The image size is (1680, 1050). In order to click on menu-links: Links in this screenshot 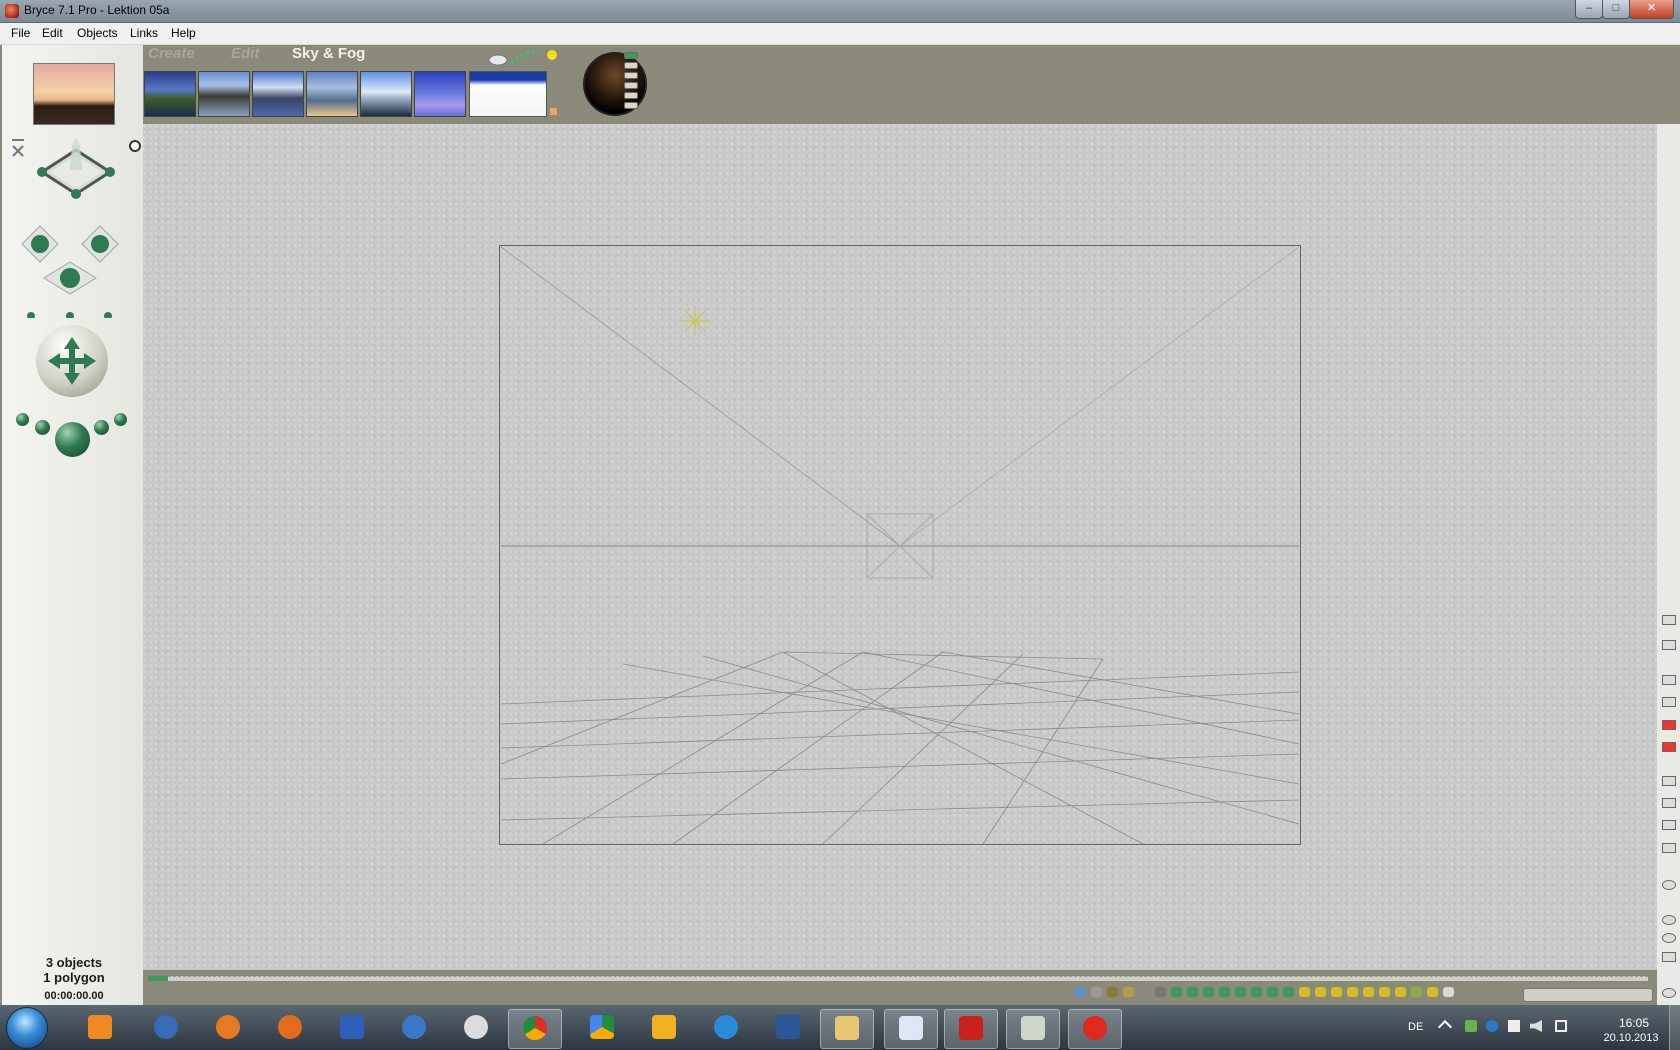, I will do `click(144, 33)`.